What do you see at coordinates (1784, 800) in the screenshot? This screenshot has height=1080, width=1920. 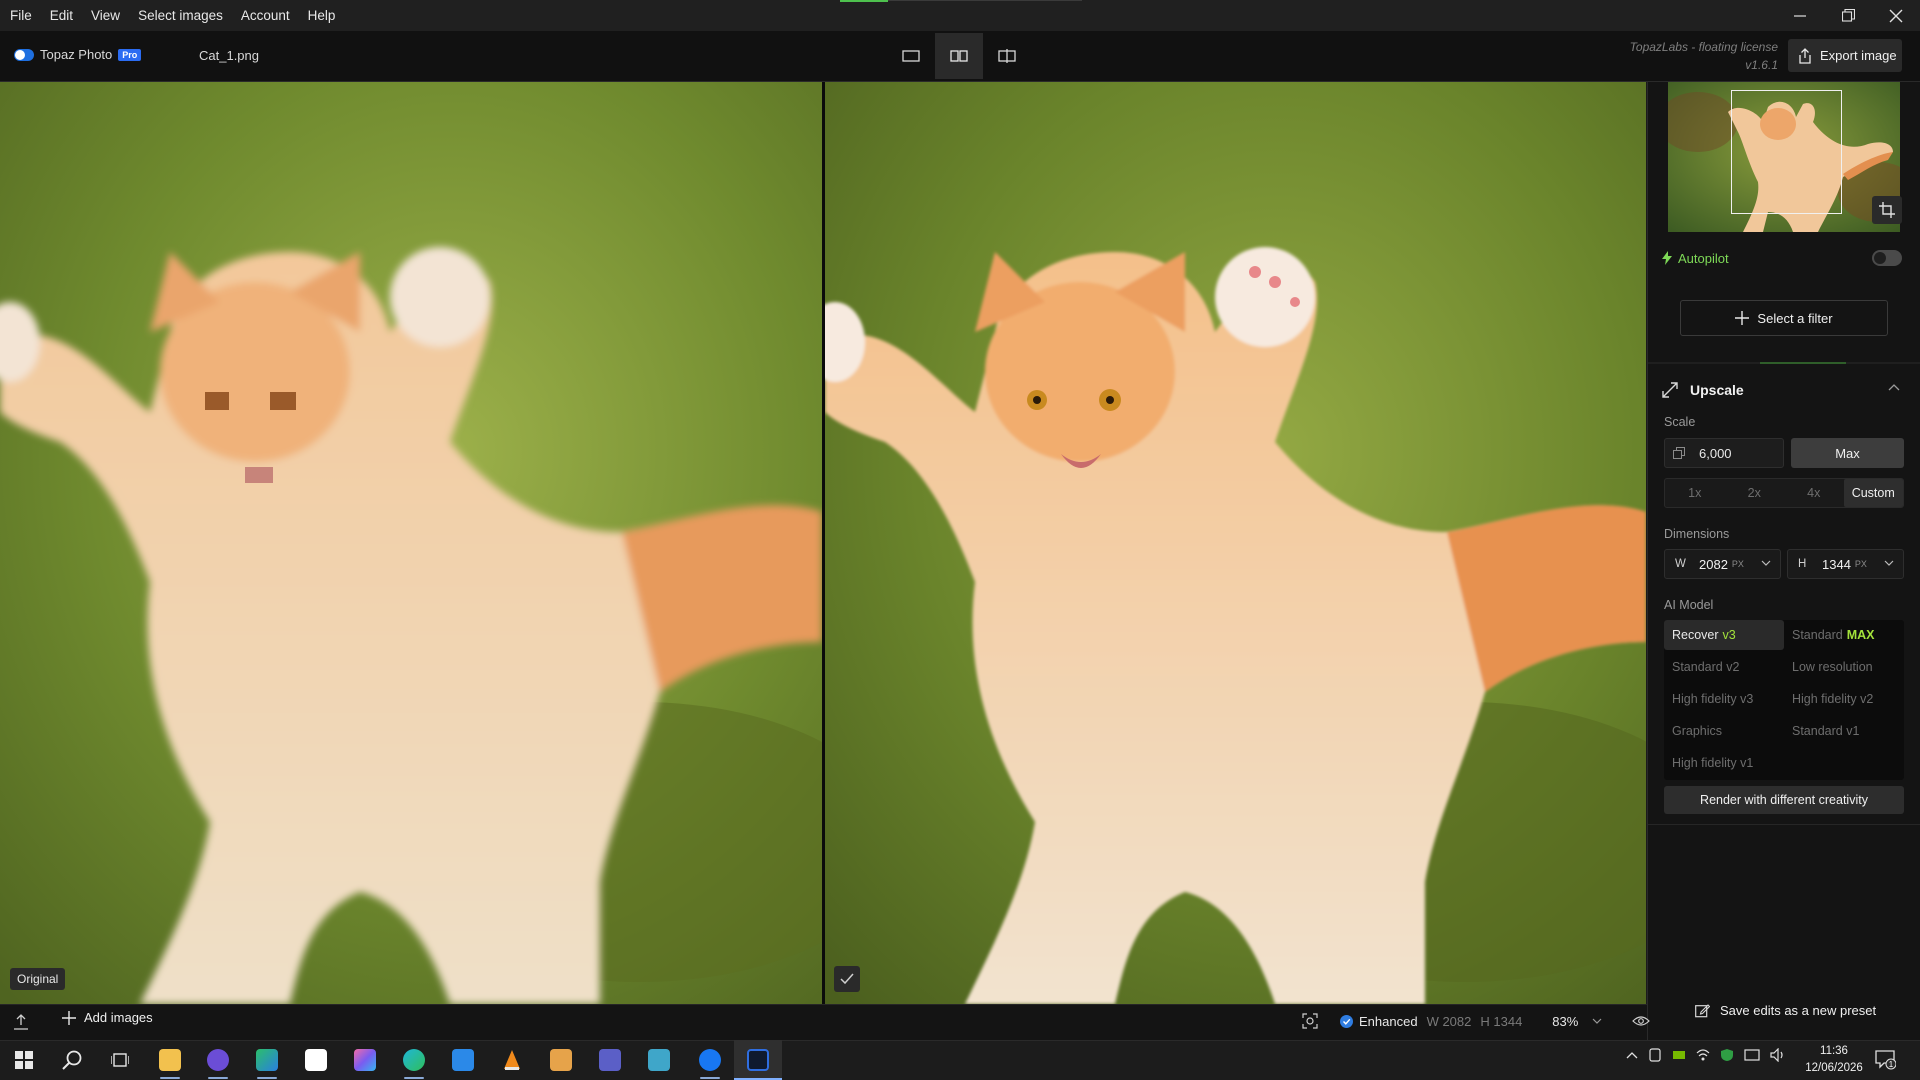 I see `render-creativity-button: Render with different creativity` at bounding box center [1784, 800].